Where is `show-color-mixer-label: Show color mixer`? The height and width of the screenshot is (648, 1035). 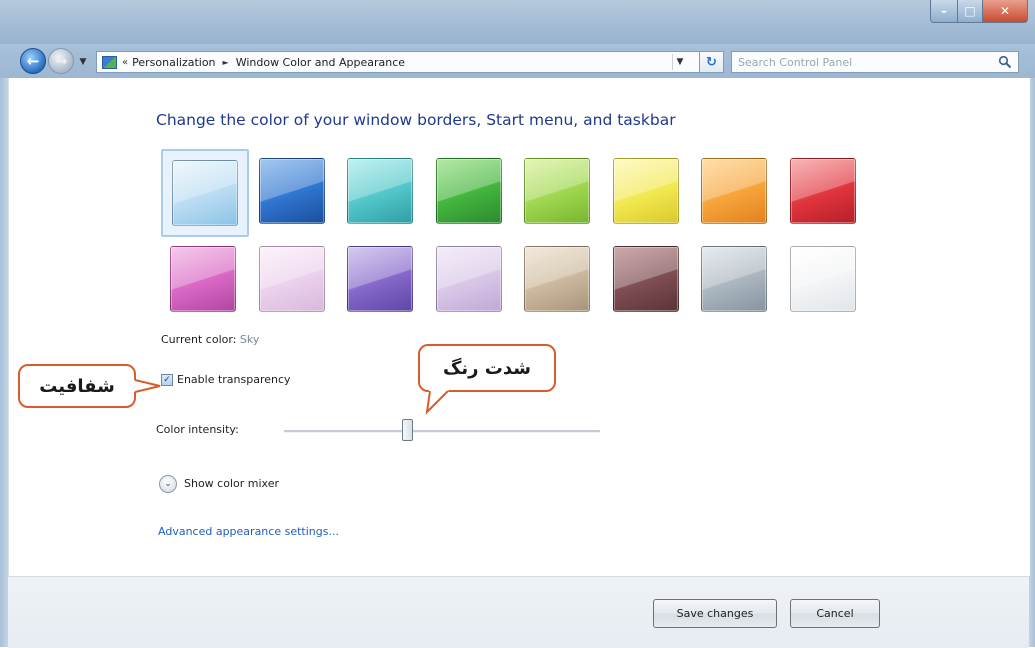 show-color-mixer-label: Show color mixer is located at coordinates (231, 483).